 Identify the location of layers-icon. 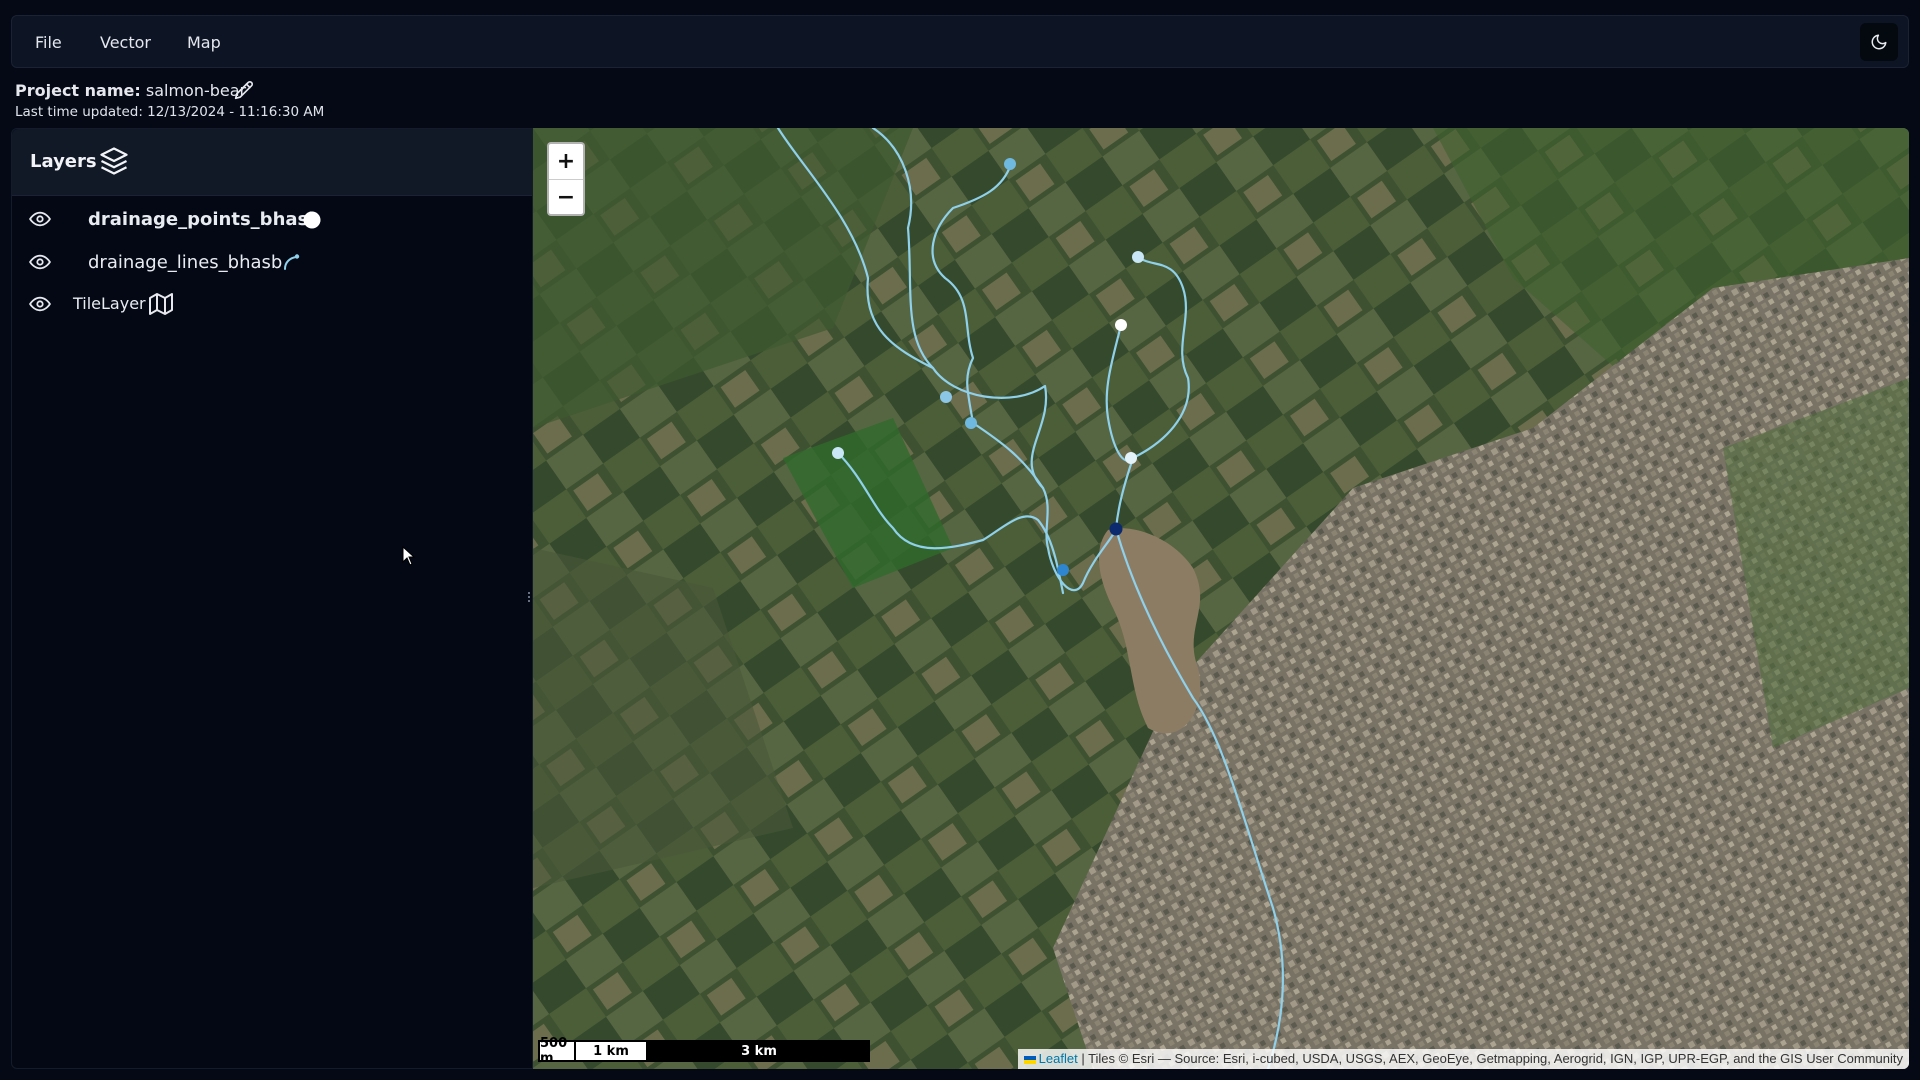
(114, 161).